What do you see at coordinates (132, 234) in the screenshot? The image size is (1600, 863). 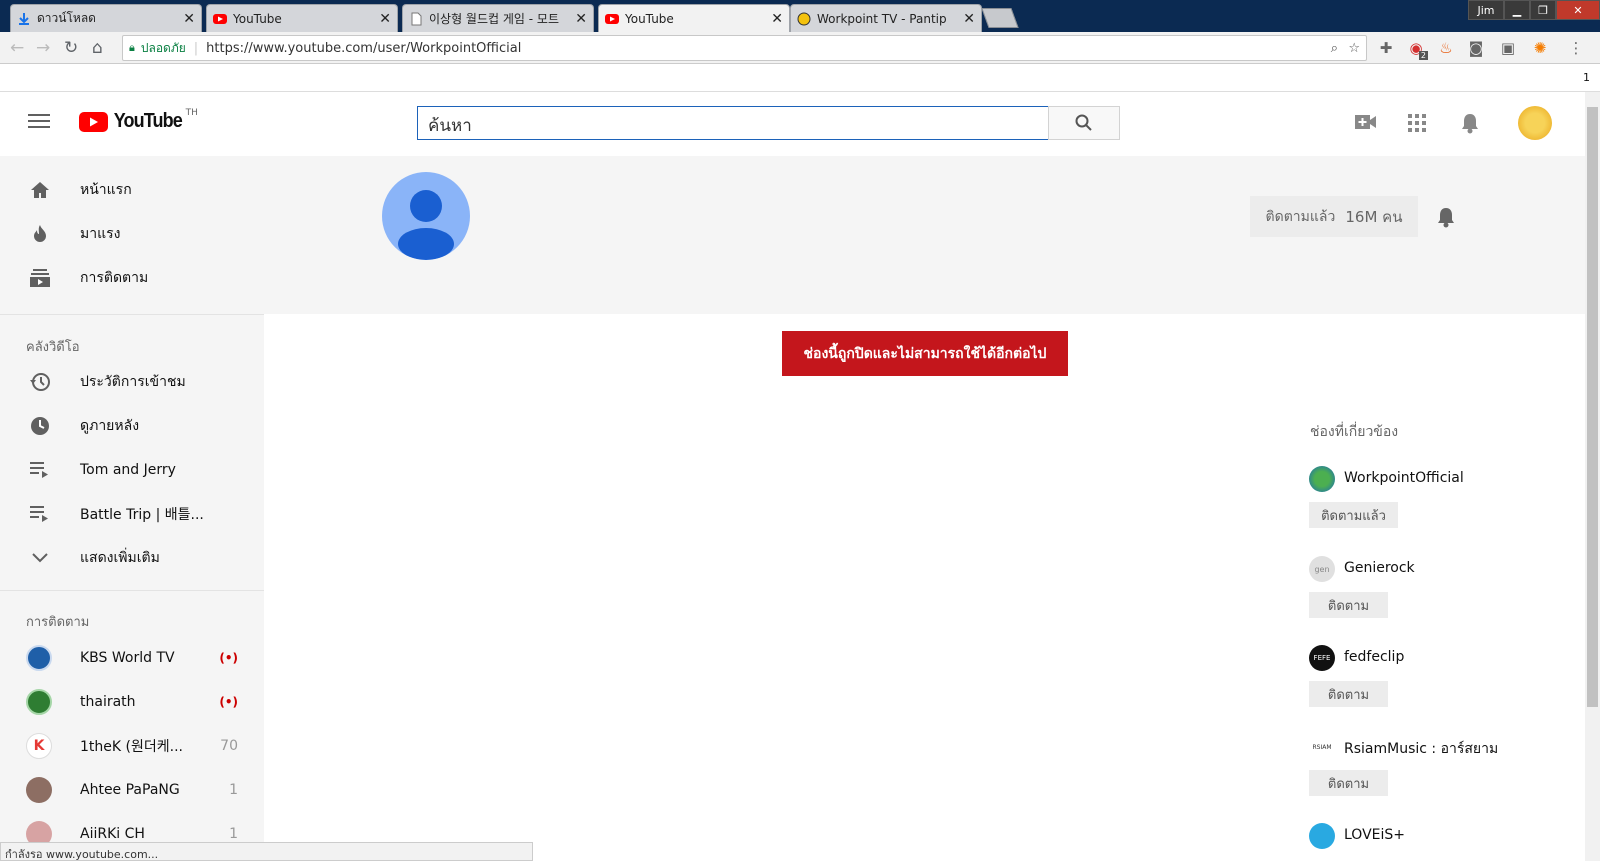 I see `sidebar-item-trending: มาแรง` at bounding box center [132, 234].